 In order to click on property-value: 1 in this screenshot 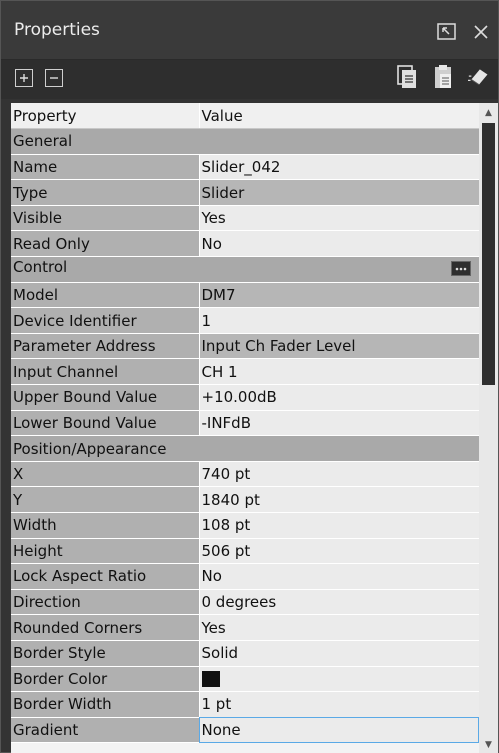, I will do `click(339, 320)`.